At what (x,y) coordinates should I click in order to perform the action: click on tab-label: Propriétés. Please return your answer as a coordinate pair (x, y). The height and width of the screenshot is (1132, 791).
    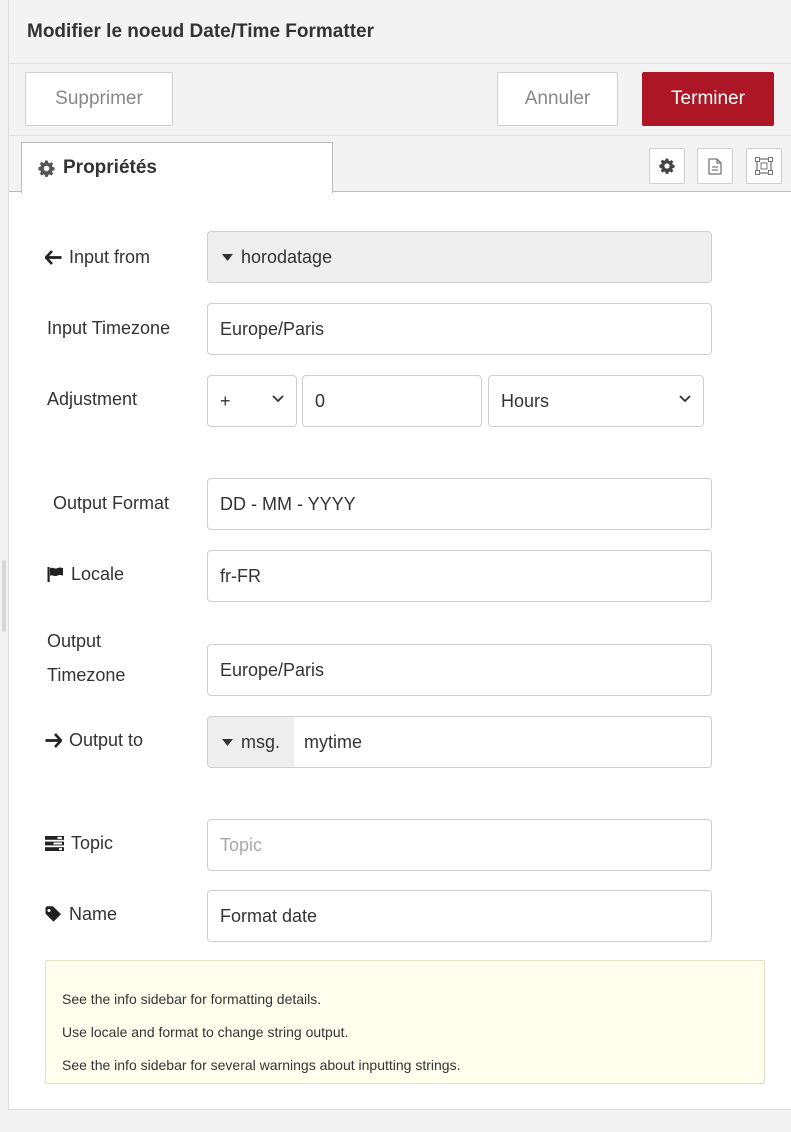
    Looking at the image, I should click on (110, 167).